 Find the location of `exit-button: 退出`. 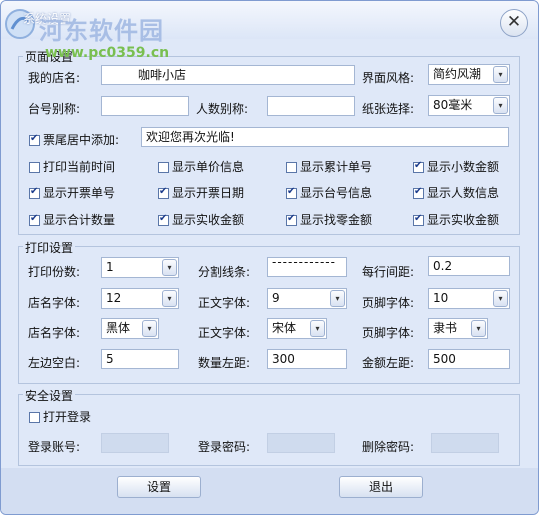

exit-button: 退出 is located at coordinates (381, 487).